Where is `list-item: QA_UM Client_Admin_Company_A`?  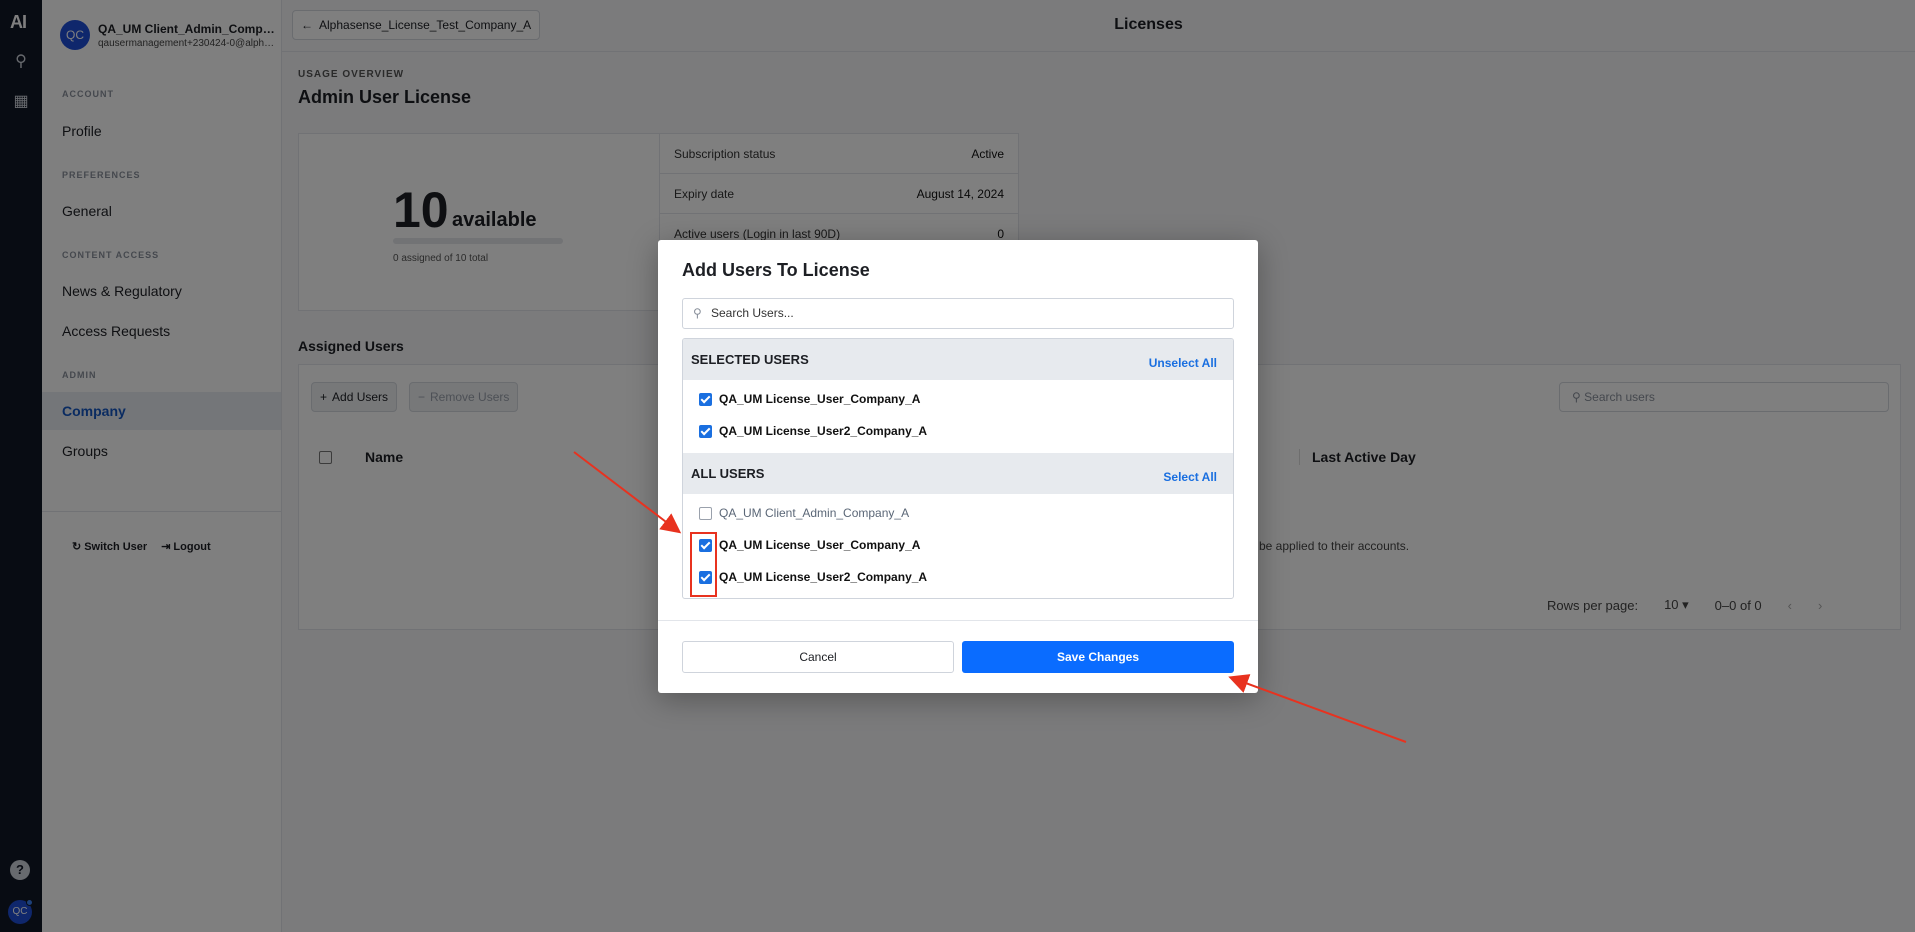 list-item: QA_UM Client_Admin_Company_A is located at coordinates (958, 513).